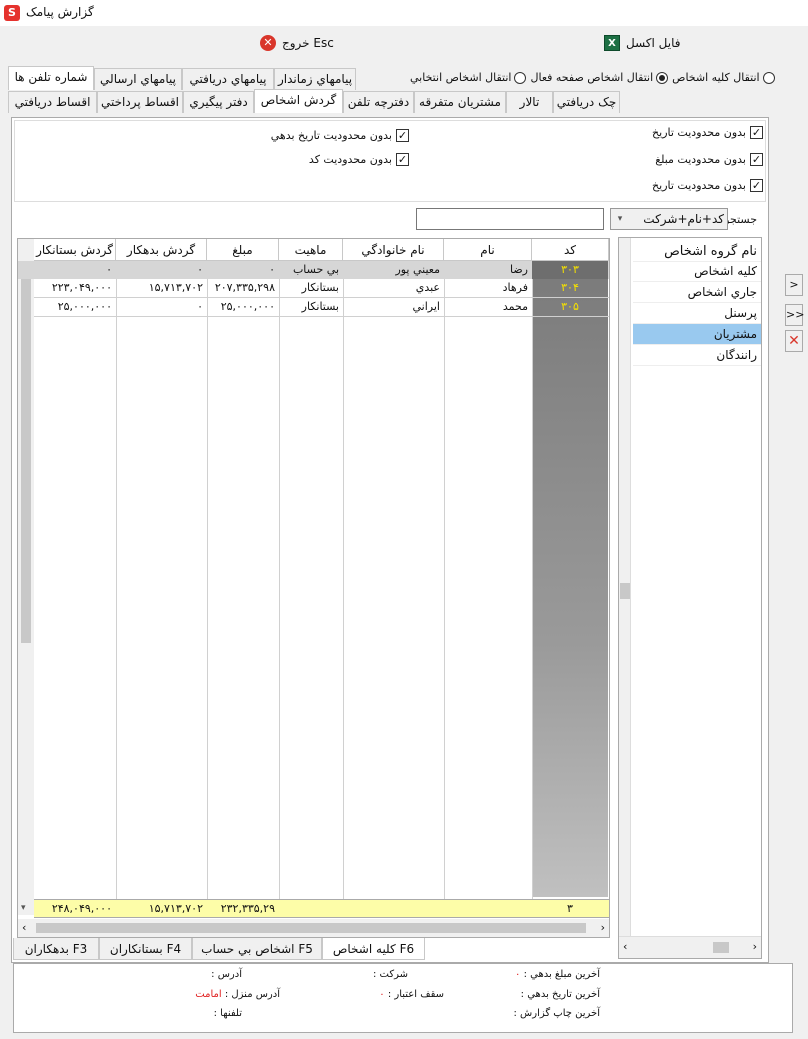 This screenshot has width=808, height=1039. What do you see at coordinates (228, 79) in the screenshot?
I see `tab-received-messages: پيامهاي دريافتي` at bounding box center [228, 79].